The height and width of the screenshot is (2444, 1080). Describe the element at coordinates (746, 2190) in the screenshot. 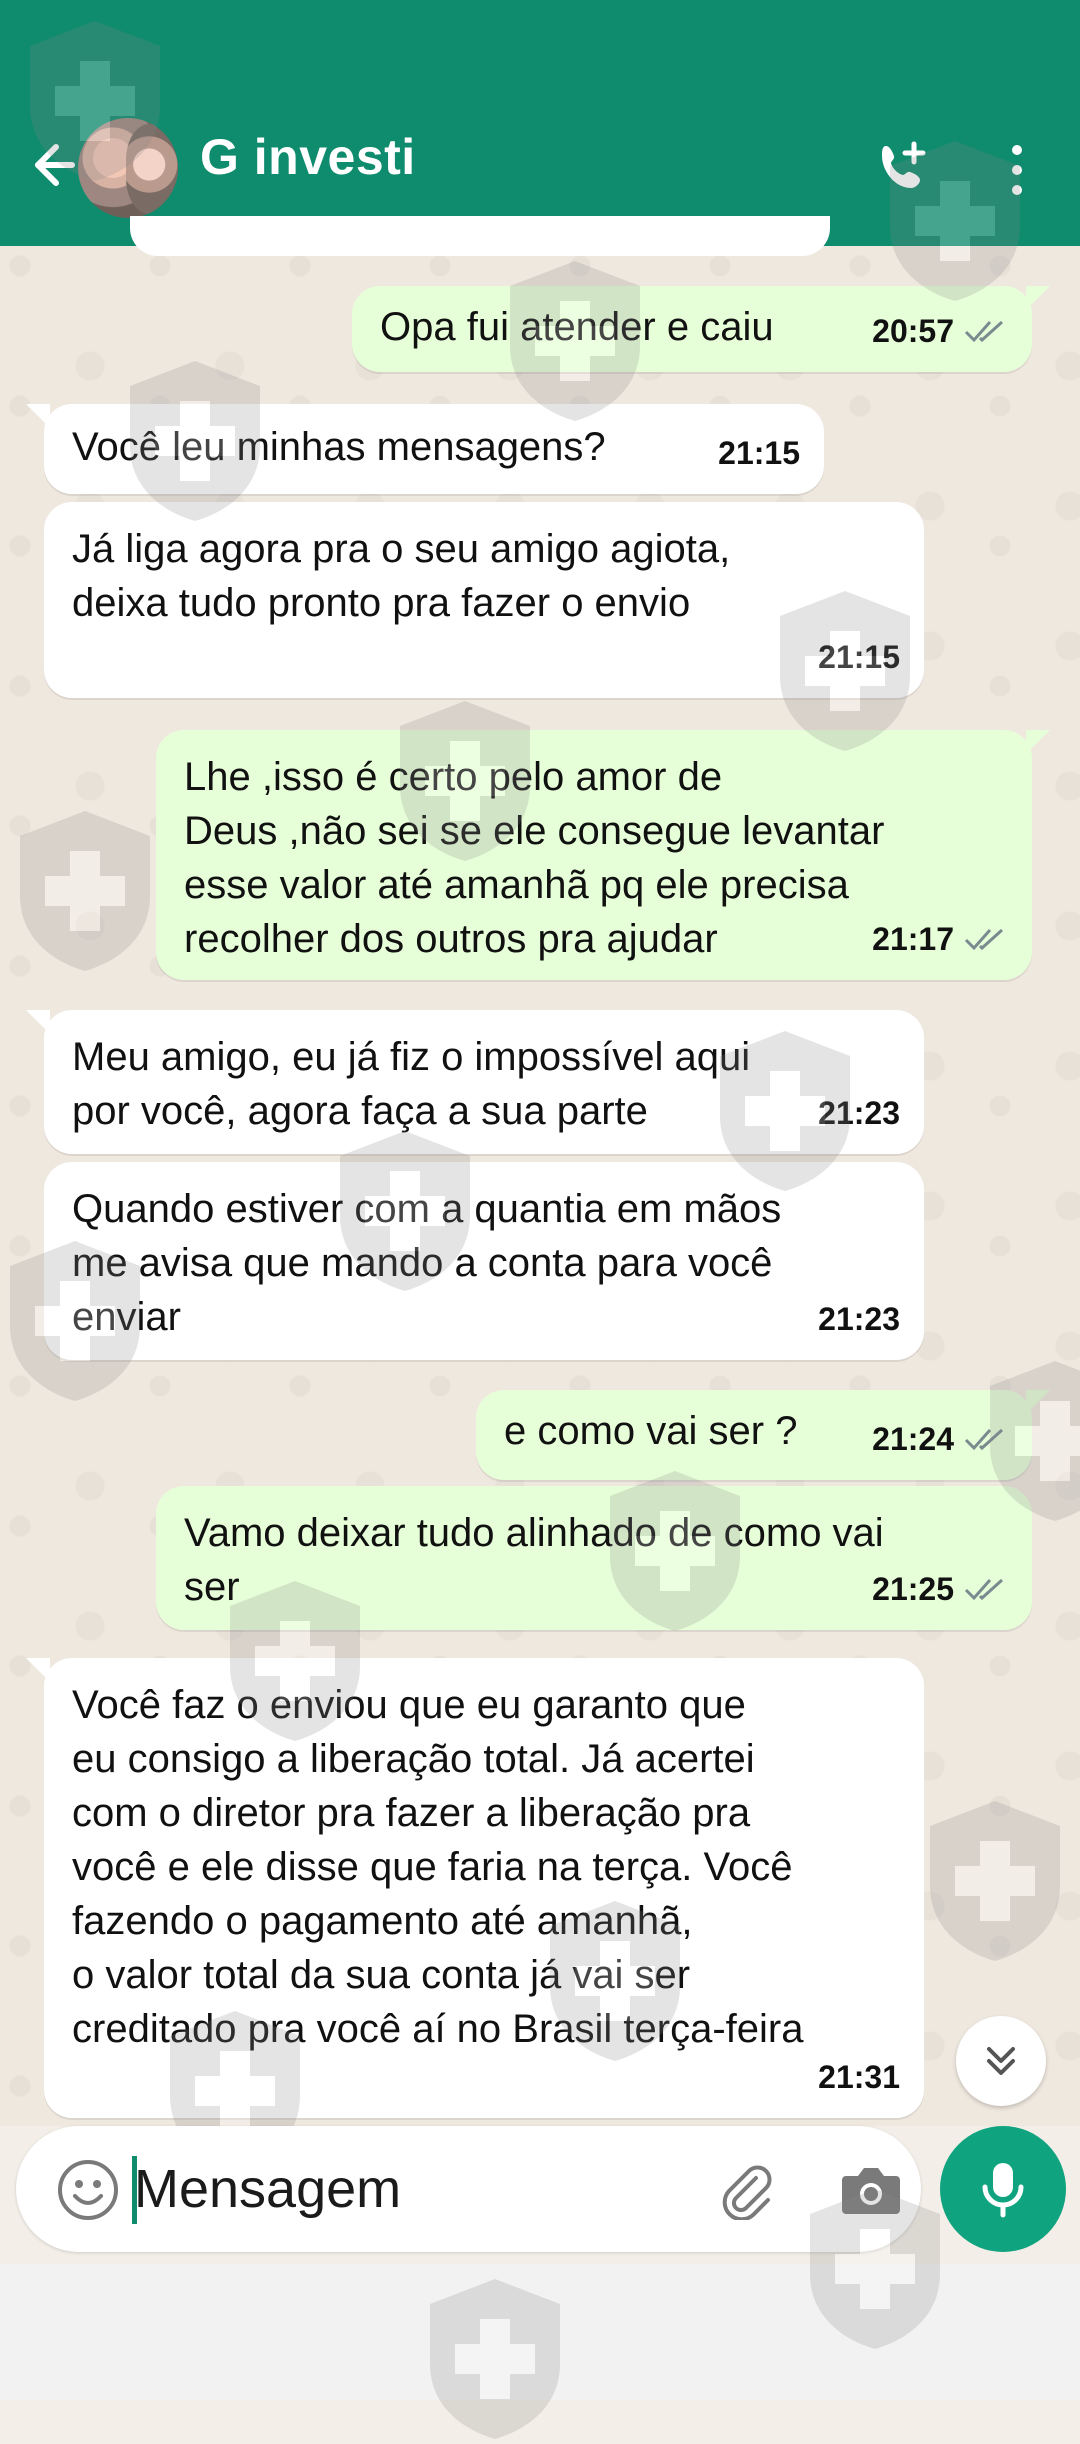

I see `paperclip-icon` at that location.